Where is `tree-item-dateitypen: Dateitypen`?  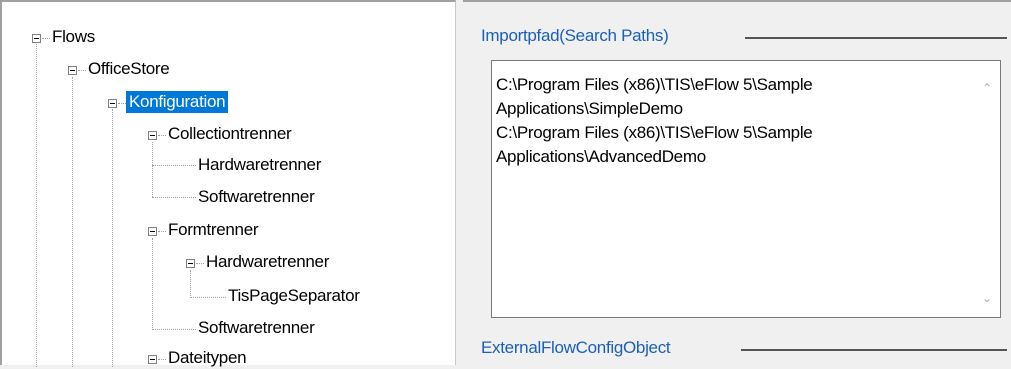
tree-item-dateitypen: Dateitypen is located at coordinates (207, 358).